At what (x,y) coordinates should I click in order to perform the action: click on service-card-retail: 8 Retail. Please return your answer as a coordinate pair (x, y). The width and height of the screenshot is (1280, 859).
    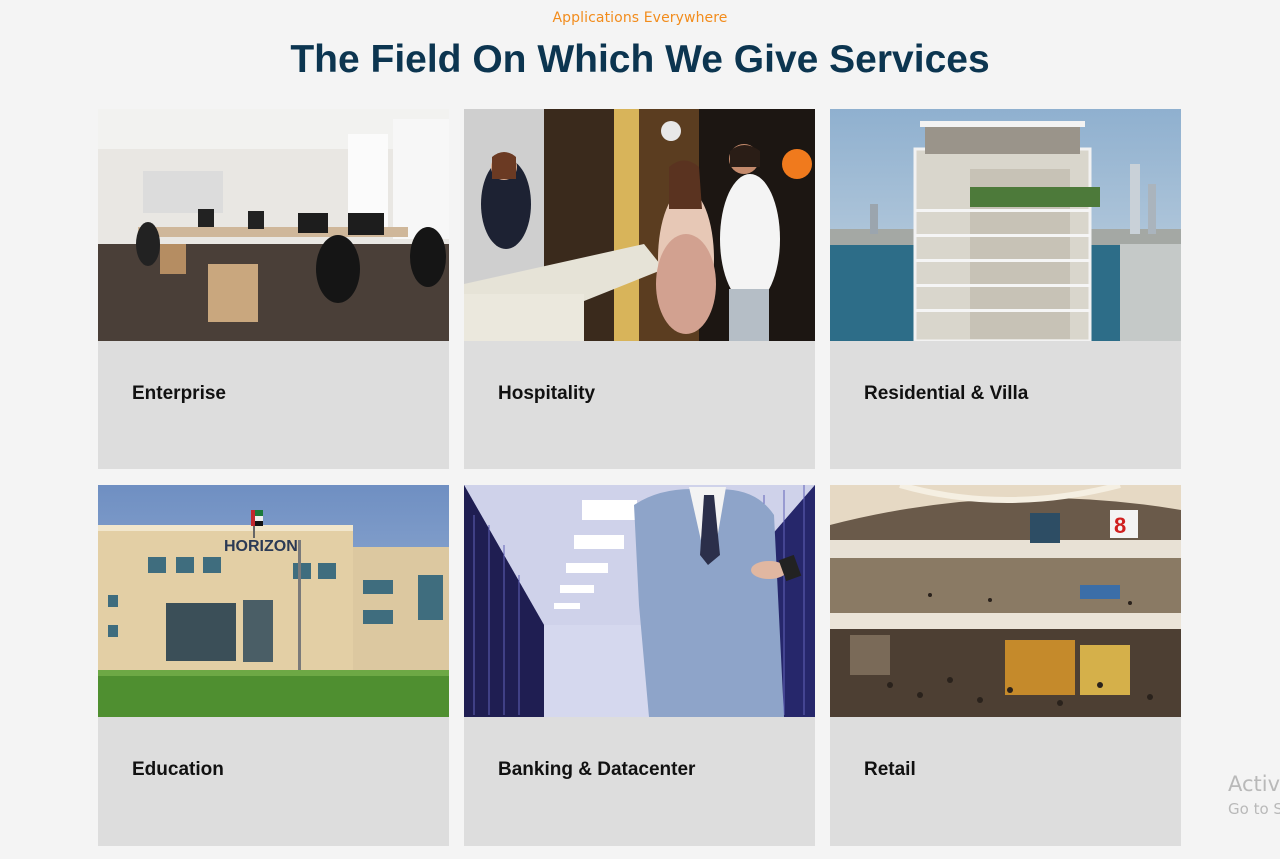
    Looking at the image, I should click on (1005, 665).